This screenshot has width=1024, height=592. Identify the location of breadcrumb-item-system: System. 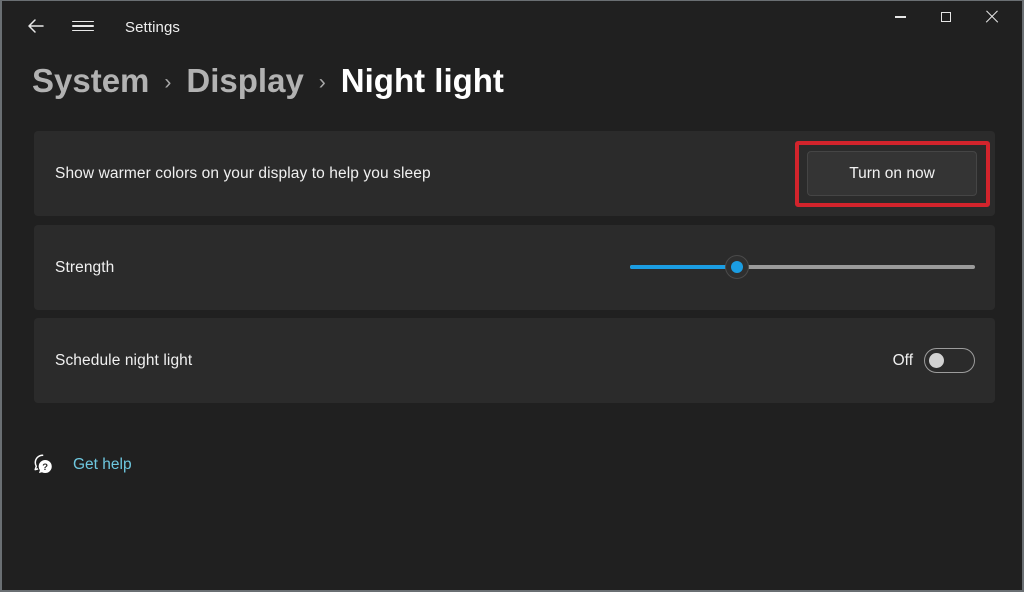
(90, 81).